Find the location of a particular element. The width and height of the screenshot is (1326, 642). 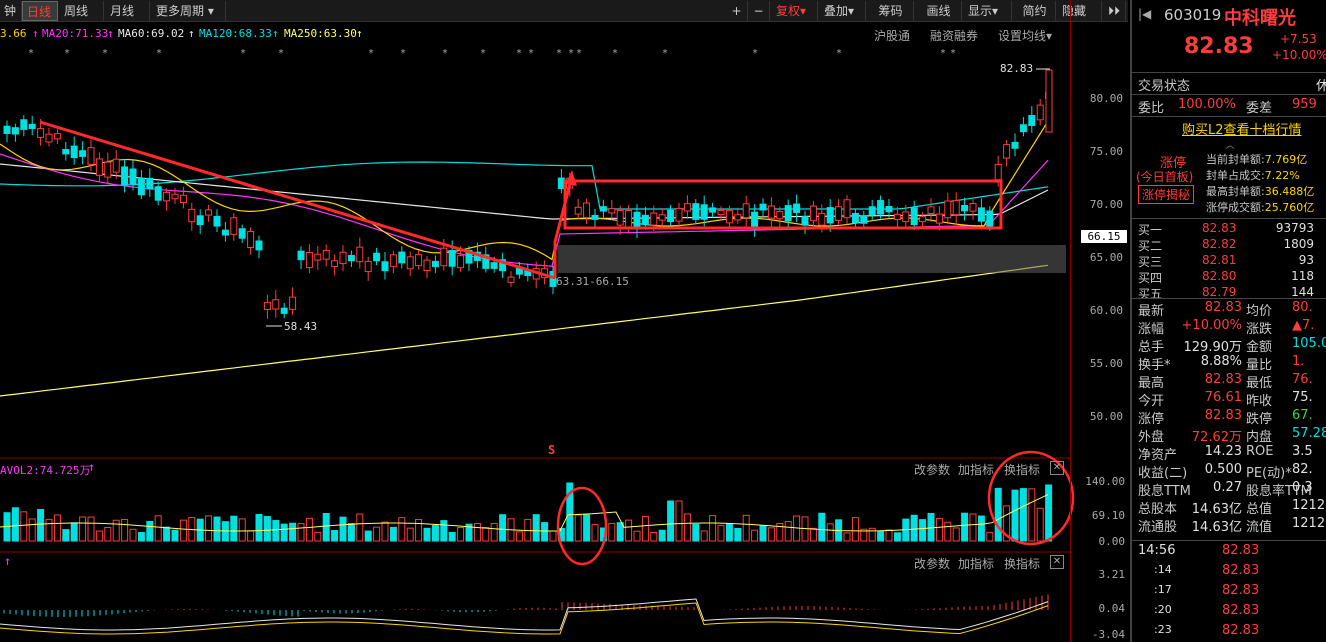

ma120-arrow-icon: ↑ is located at coordinates (275, 33).